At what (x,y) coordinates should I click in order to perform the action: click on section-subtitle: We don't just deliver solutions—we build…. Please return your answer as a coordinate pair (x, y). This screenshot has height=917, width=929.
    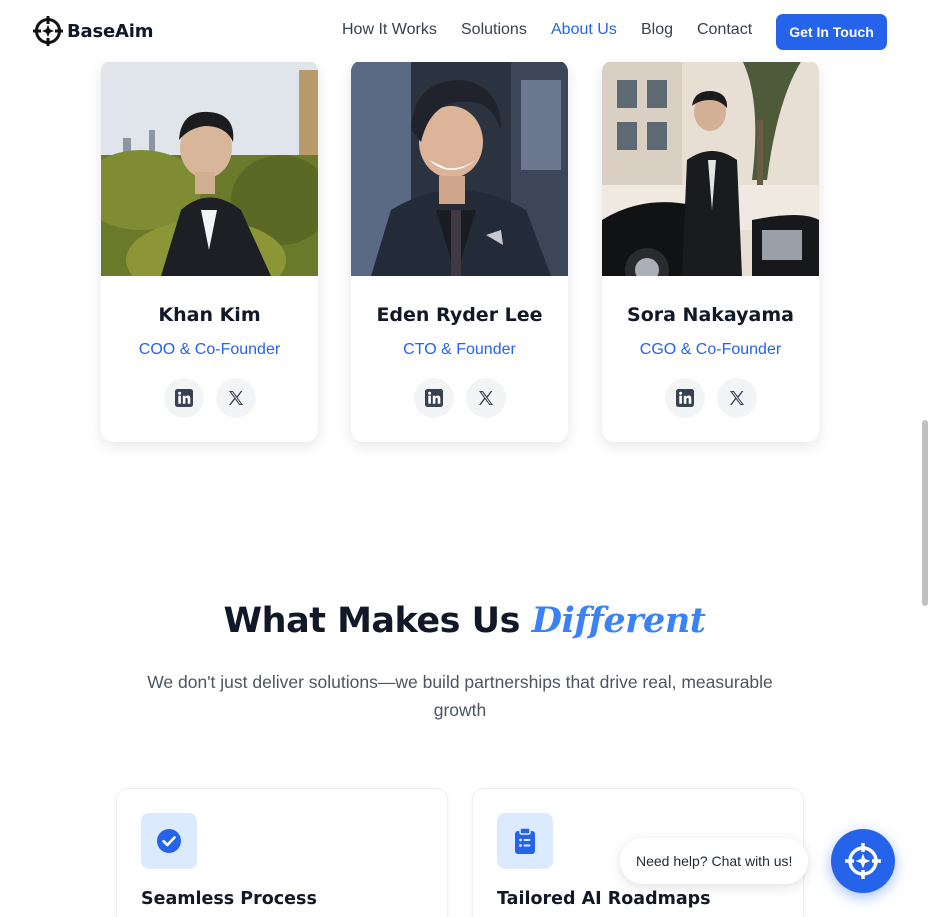
    Looking at the image, I should click on (460, 696).